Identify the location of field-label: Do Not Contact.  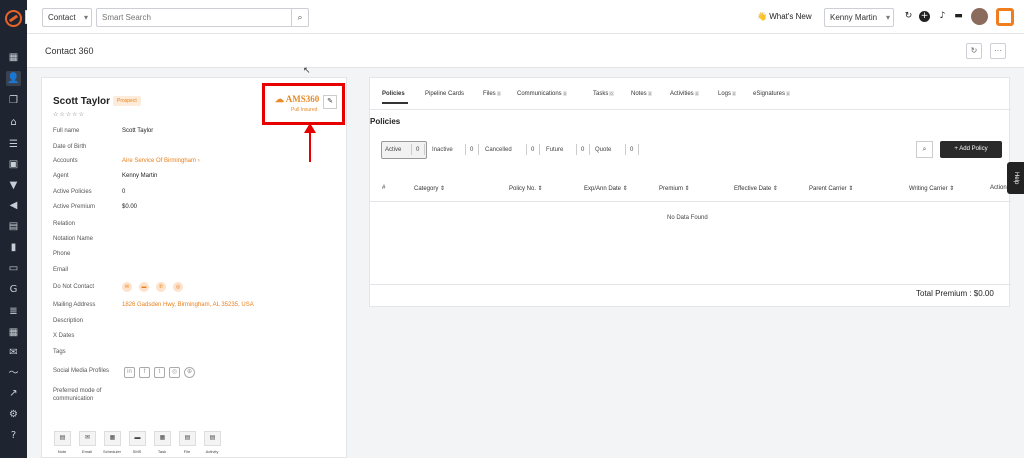
(74, 287).